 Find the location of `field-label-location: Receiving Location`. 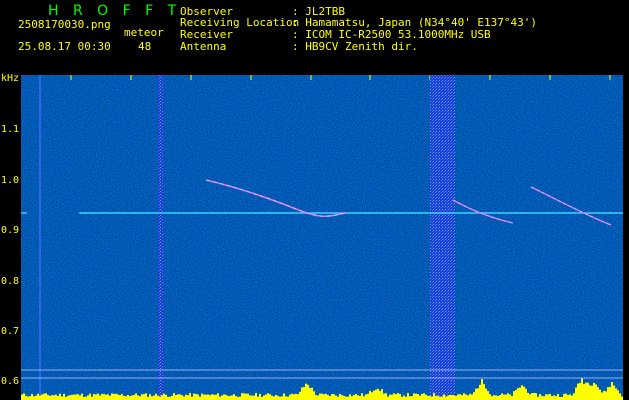

field-label-location: Receiving Location is located at coordinates (240, 22).